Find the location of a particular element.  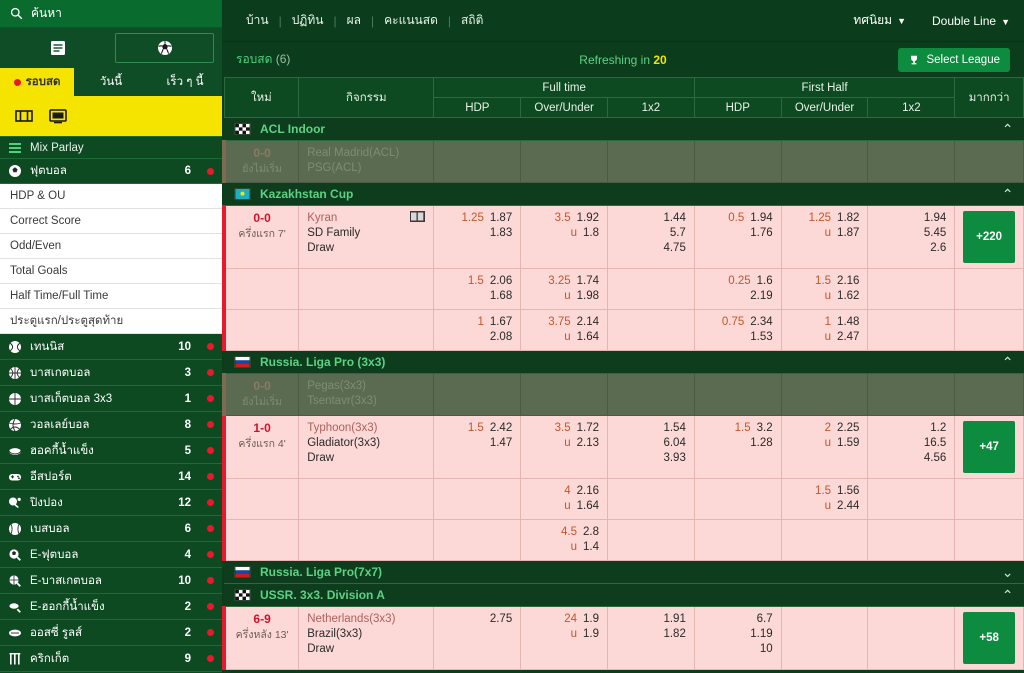

hh-ou-cell: 1.25 1.82 u 1.87 is located at coordinates (825, 237).